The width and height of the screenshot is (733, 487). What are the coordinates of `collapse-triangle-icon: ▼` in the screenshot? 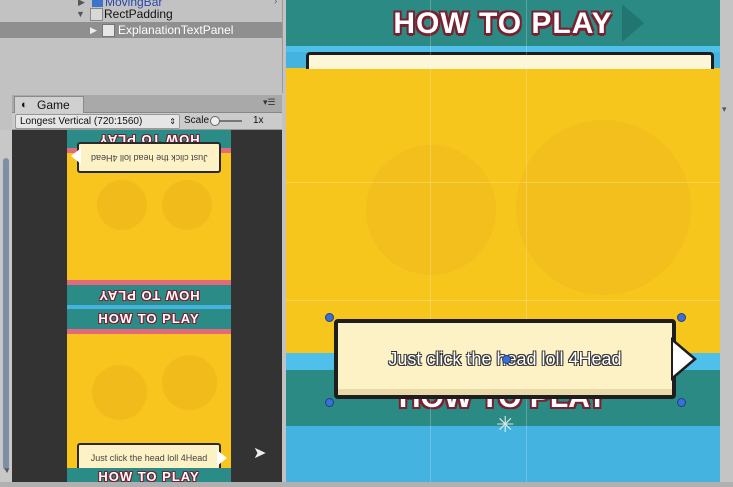 It's located at (80, 14).